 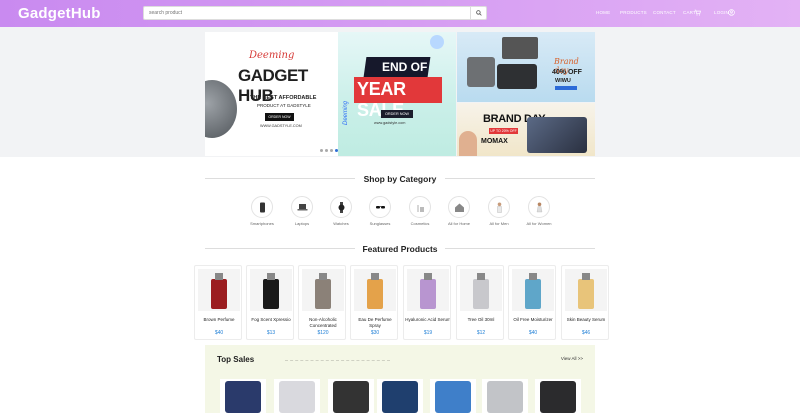 I want to click on nav-products: PRODUCTS, so click(x=633, y=12).